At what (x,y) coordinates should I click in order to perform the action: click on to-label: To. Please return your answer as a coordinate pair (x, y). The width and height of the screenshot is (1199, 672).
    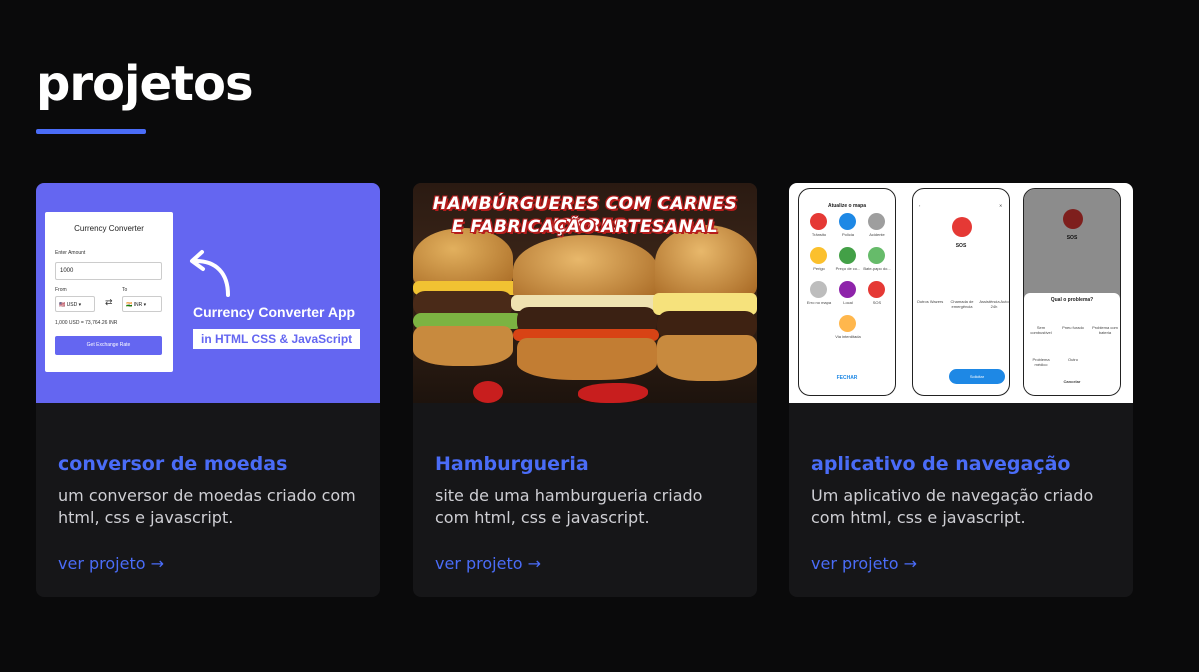
    Looking at the image, I should click on (125, 290).